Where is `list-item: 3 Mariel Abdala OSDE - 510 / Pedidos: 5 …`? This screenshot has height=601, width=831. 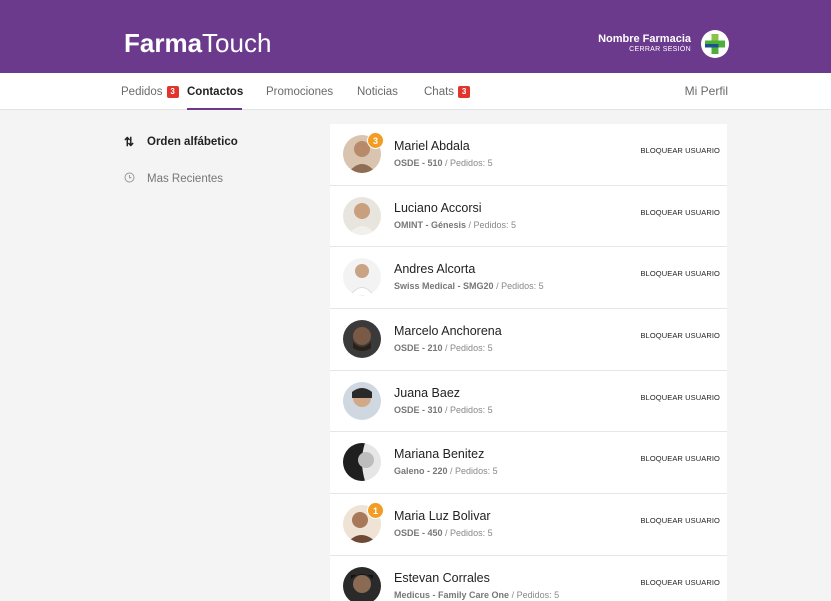 list-item: 3 Mariel Abdala OSDE - 510 / Pedidos: 5 … is located at coordinates (528, 155).